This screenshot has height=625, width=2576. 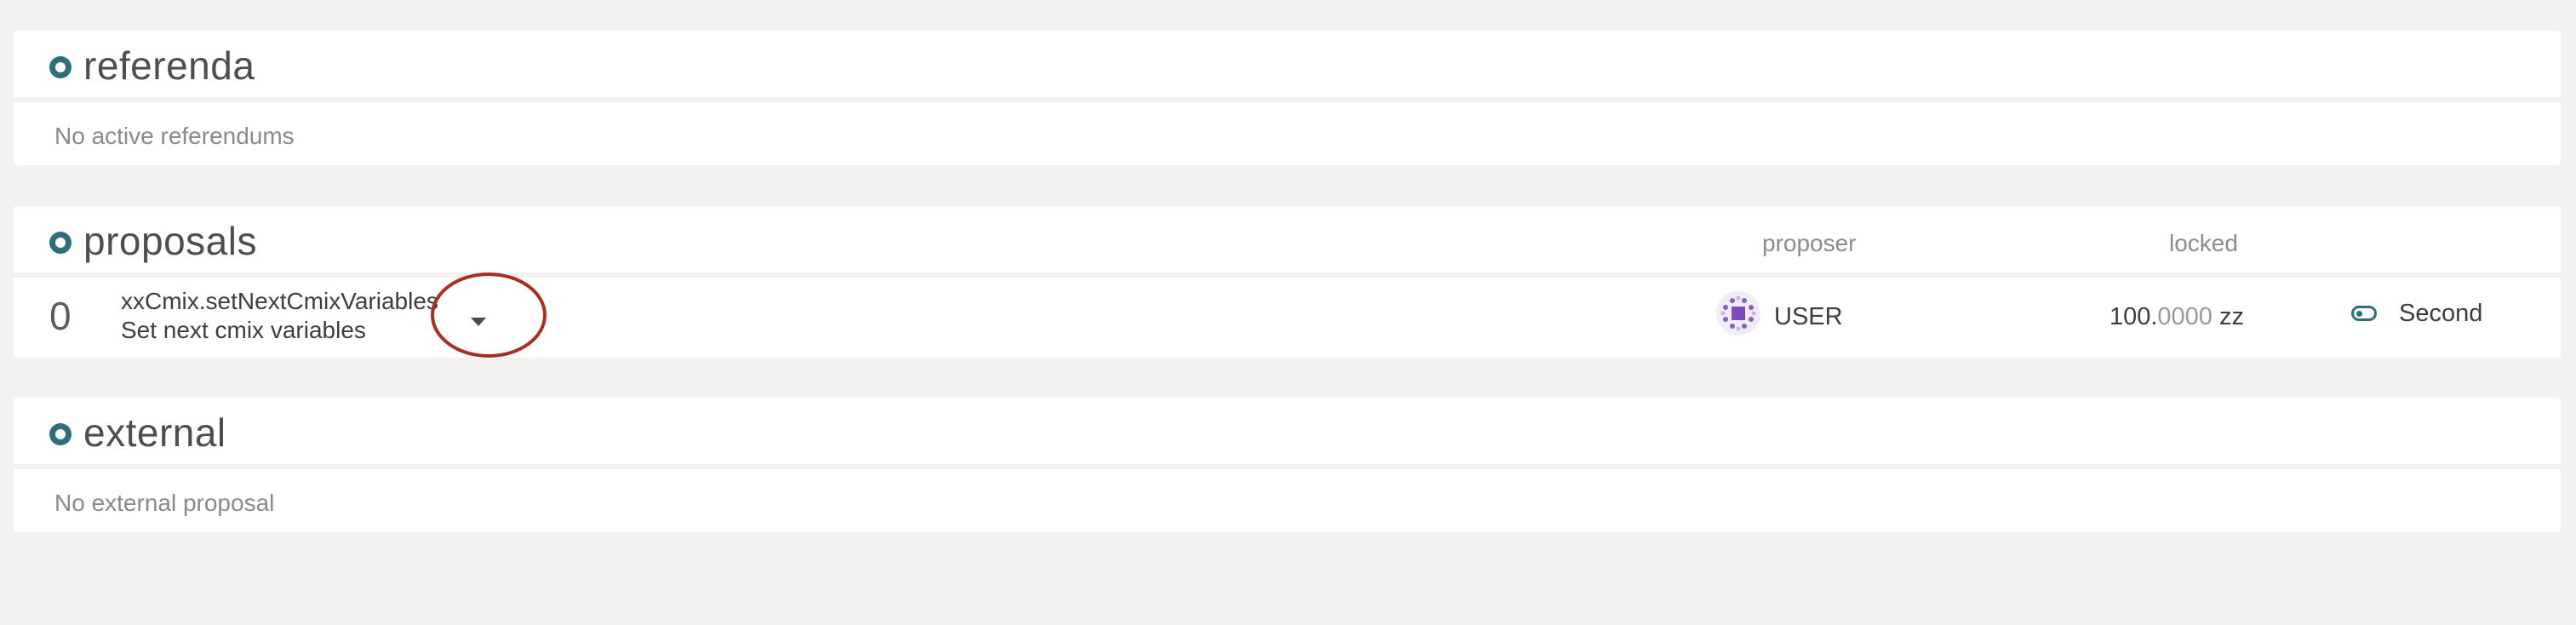 What do you see at coordinates (60, 316) in the screenshot?
I see `proposal-index: 0` at bounding box center [60, 316].